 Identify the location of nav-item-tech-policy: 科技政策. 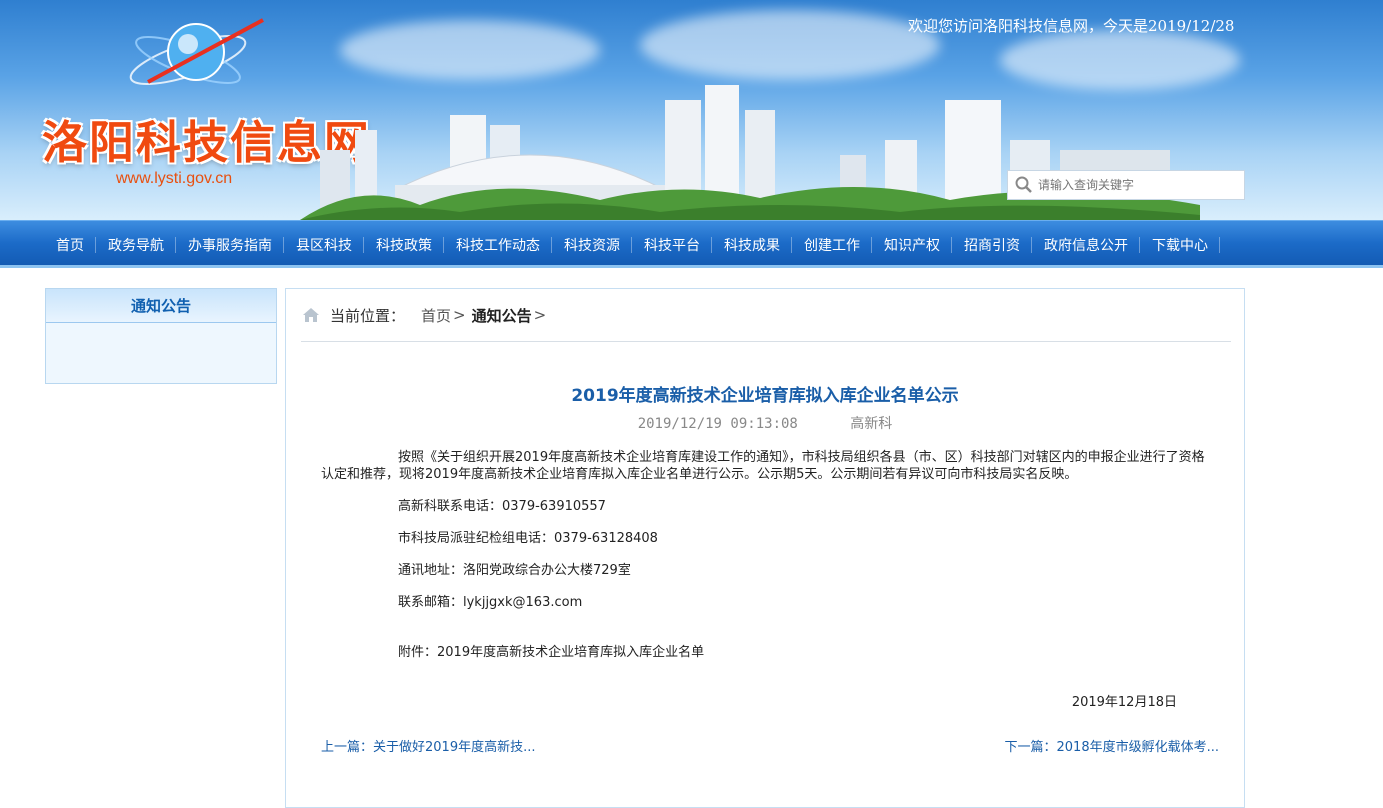
(404, 245).